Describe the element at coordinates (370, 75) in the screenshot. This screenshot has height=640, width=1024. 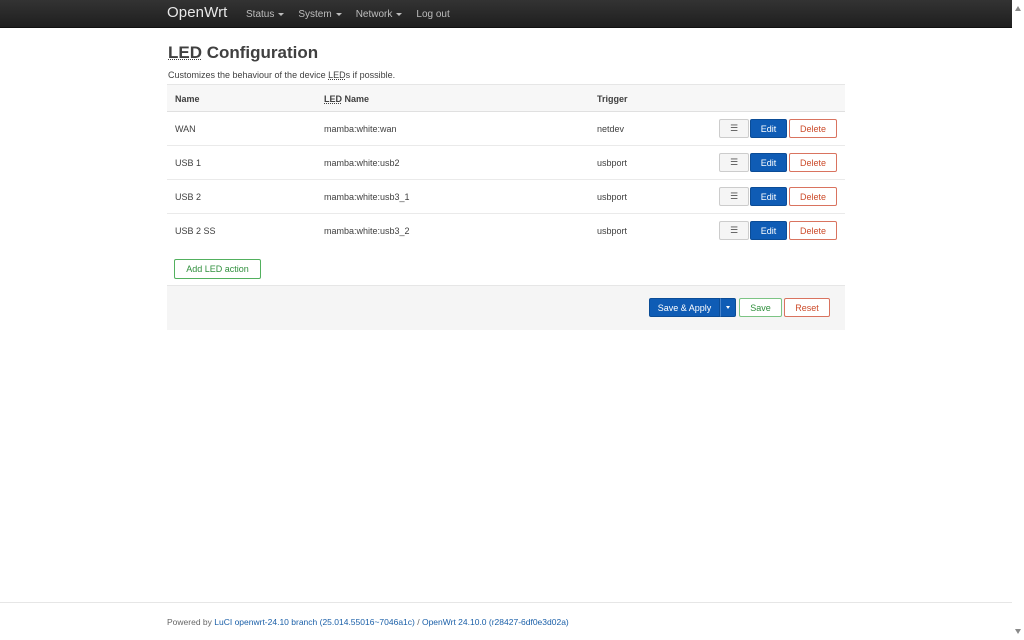
I see `desc-text-end: s if possible.` at that location.